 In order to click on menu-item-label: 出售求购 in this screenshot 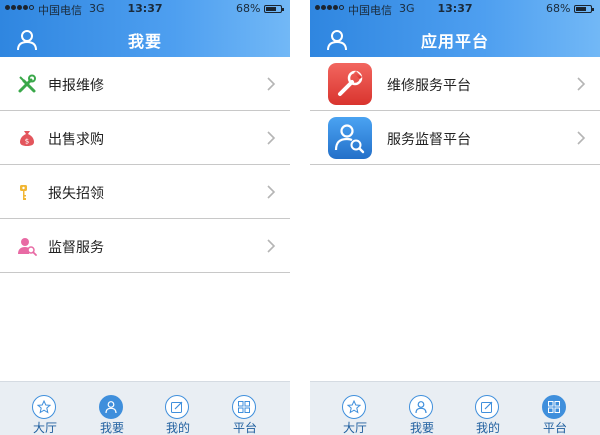, I will do `click(76, 140)`.